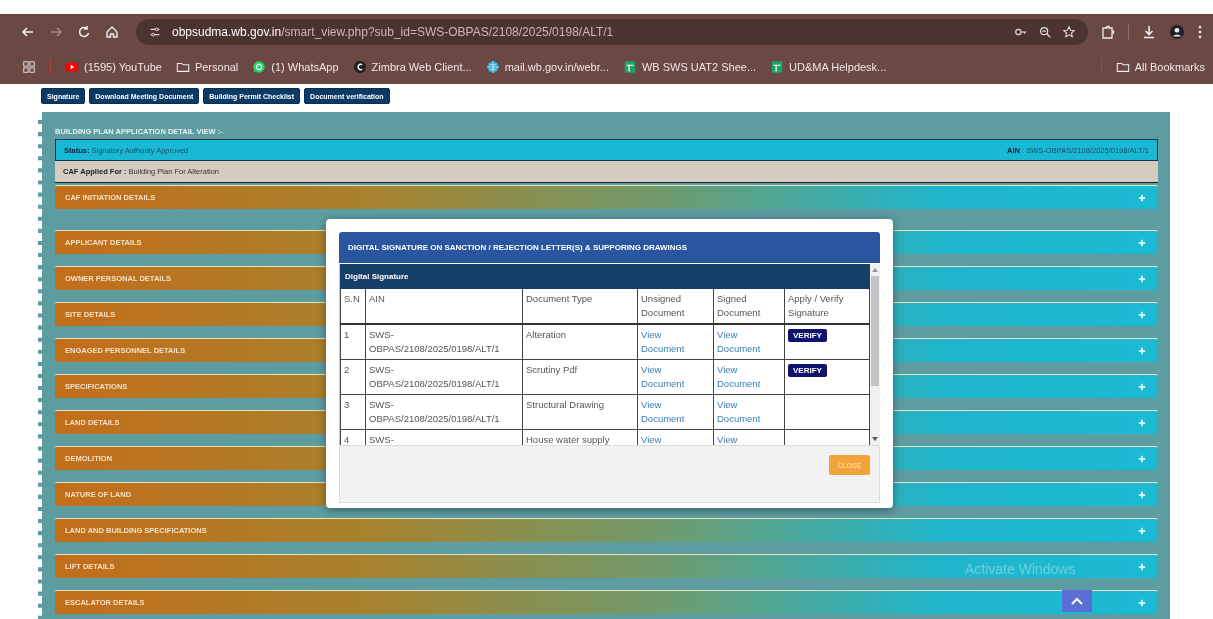 The width and height of the screenshot is (1213, 619). What do you see at coordinates (546, 334) in the screenshot?
I see `table-cell: Alteration` at bounding box center [546, 334].